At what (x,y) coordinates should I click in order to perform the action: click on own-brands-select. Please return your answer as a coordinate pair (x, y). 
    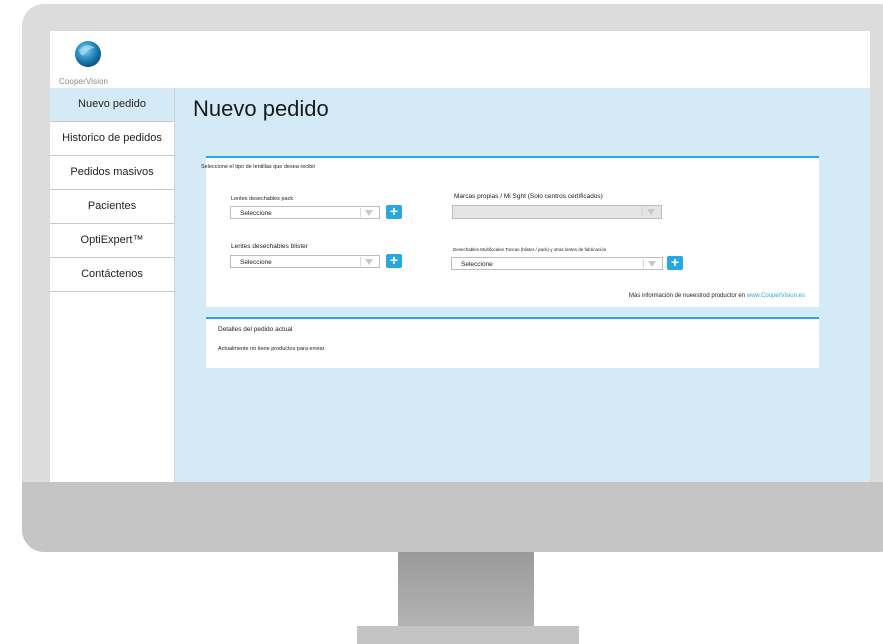
    Looking at the image, I should click on (557, 212).